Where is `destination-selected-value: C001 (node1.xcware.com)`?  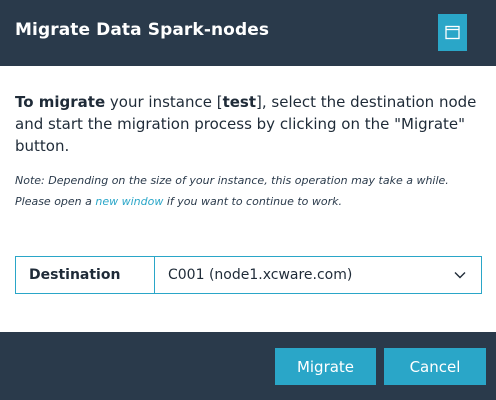
destination-selected-value: C001 (node1.xcware.com) is located at coordinates (260, 275).